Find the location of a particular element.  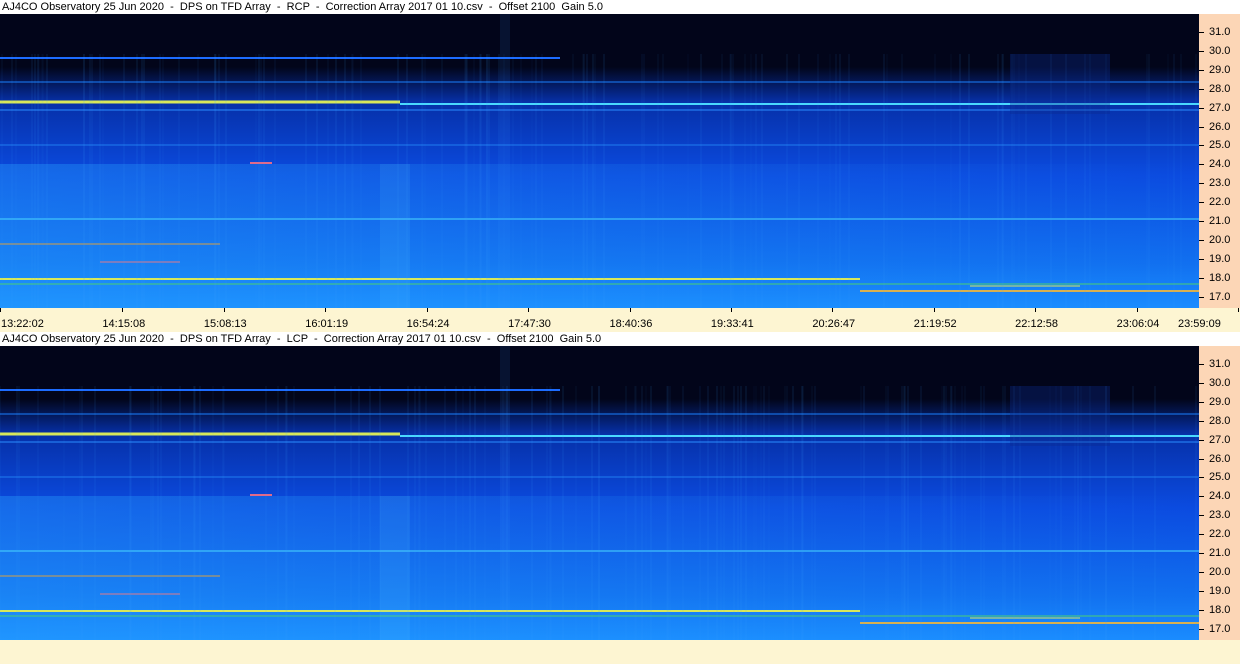

time-axis is located at coordinates (620, 651).